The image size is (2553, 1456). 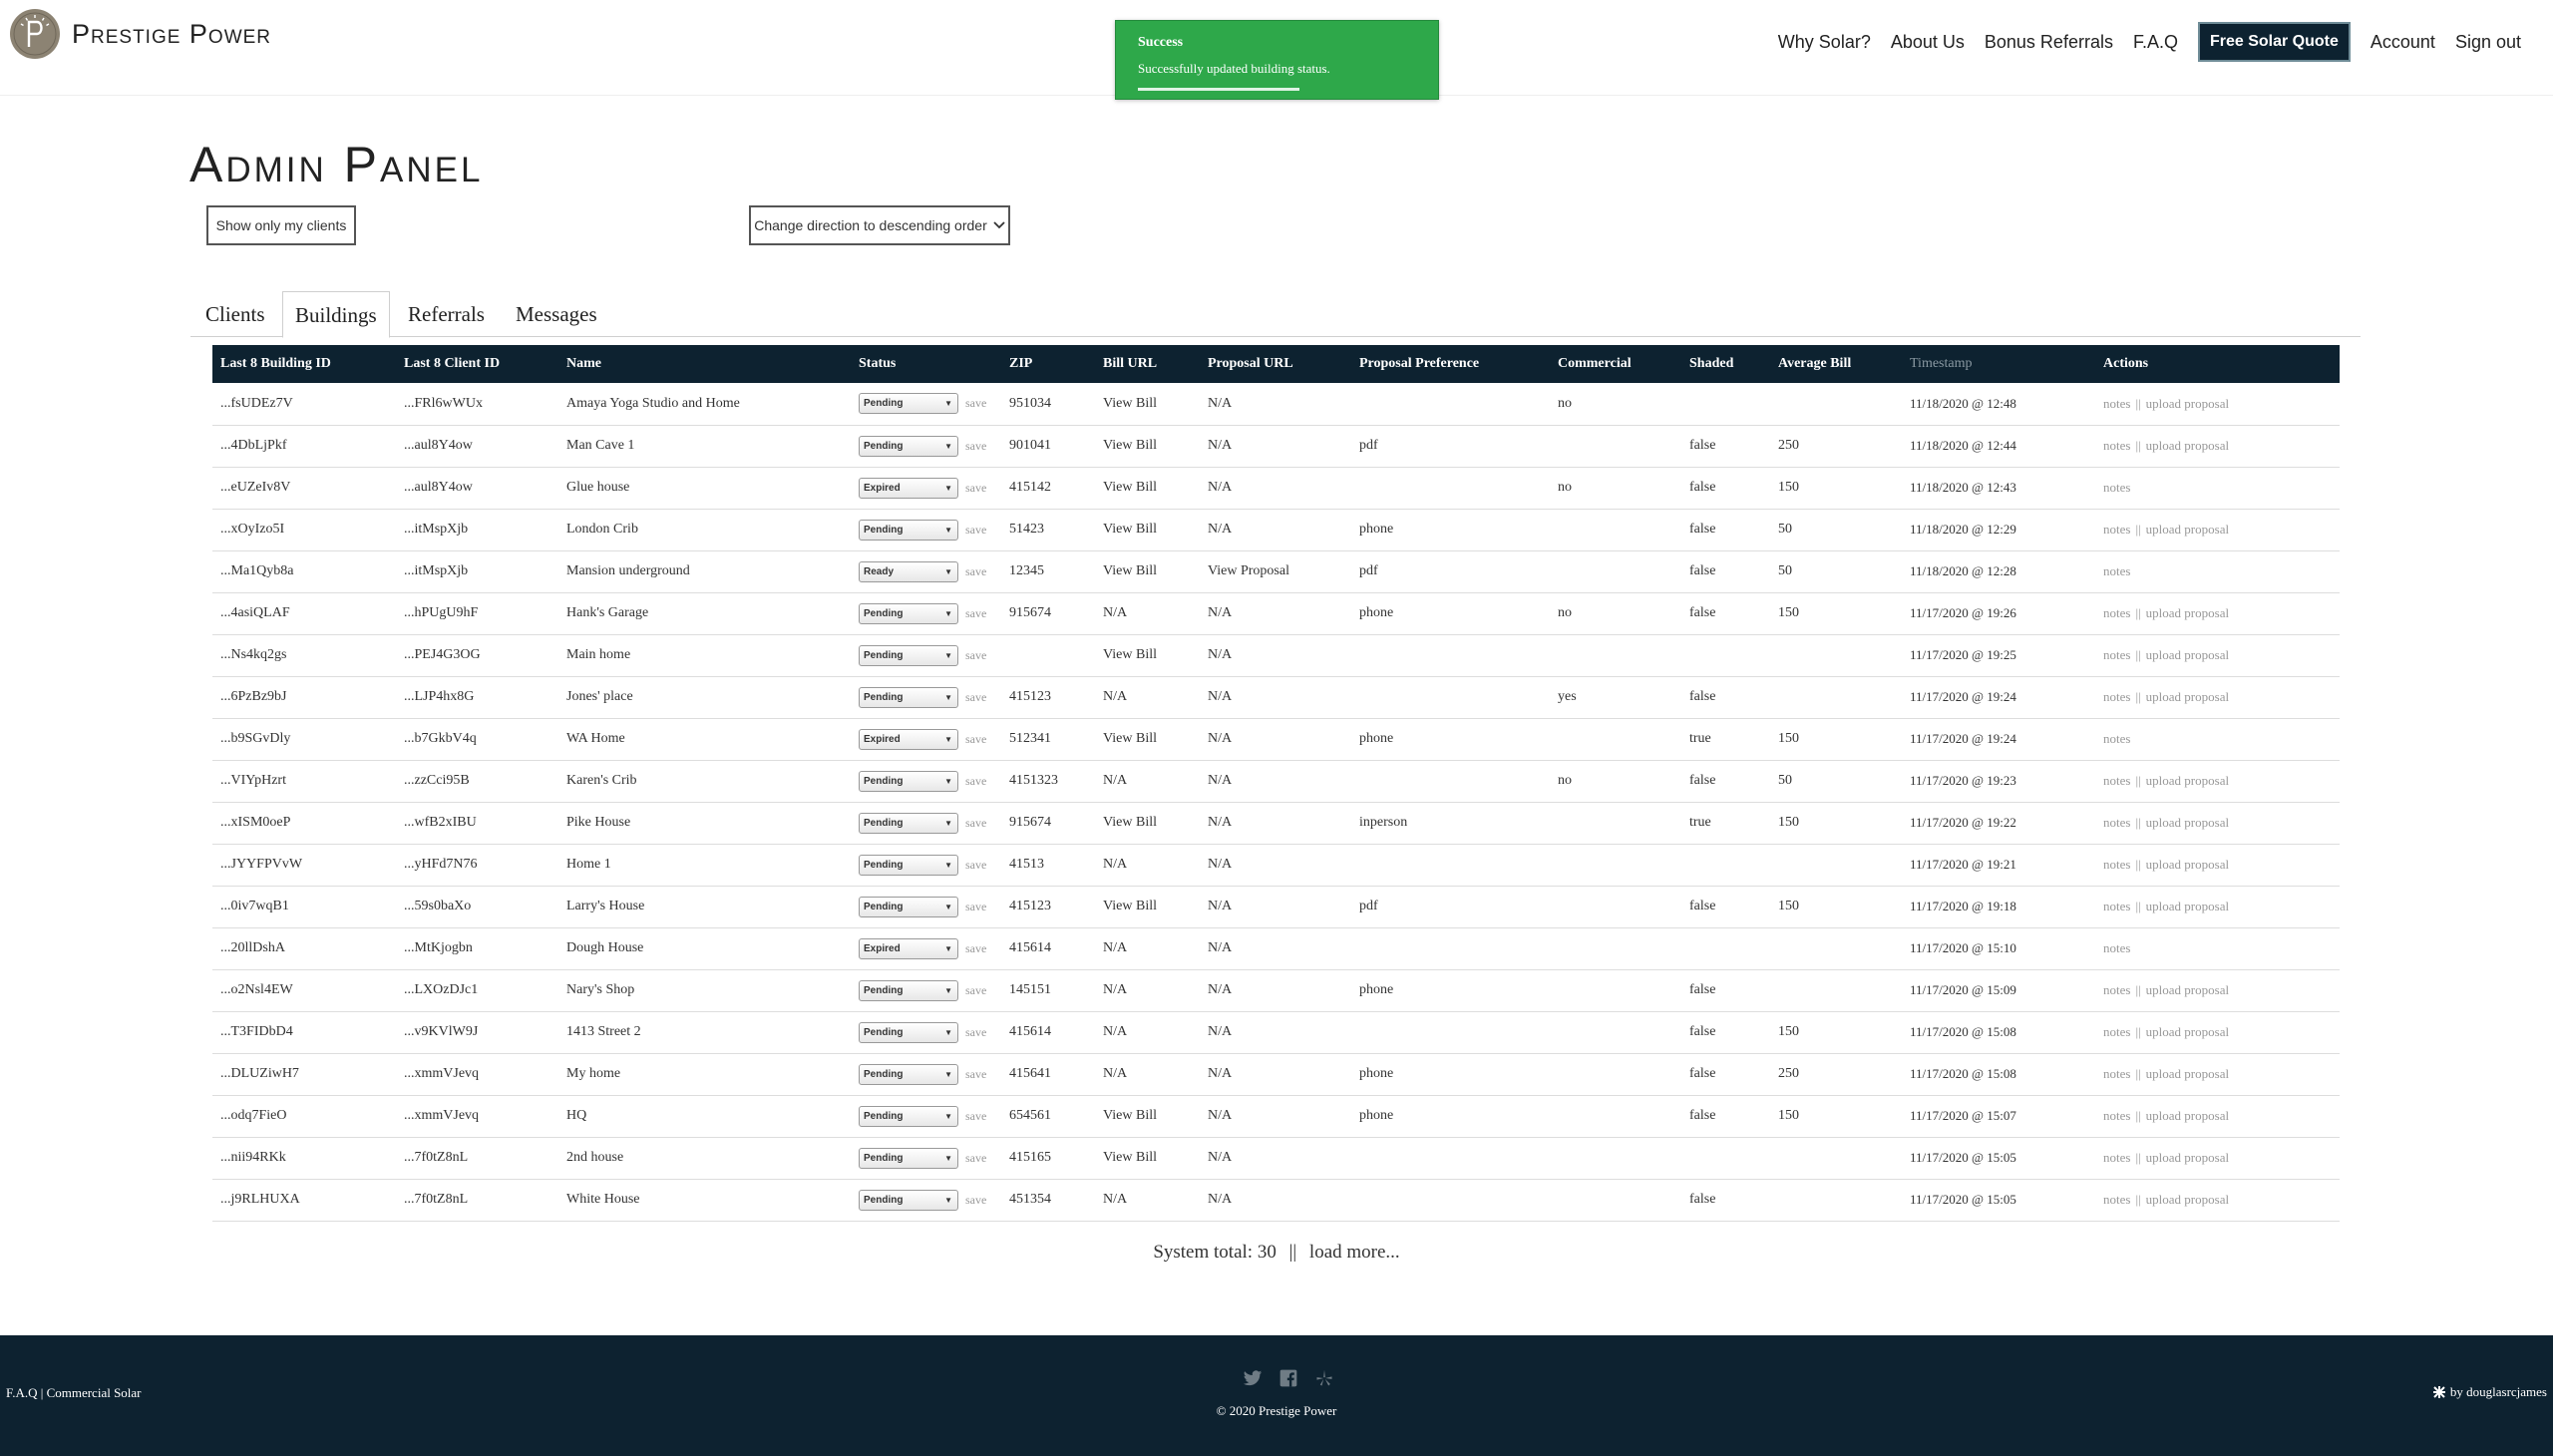 What do you see at coordinates (557, 314) in the screenshot?
I see `tab-messages: Messages` at bounding box center [557, 314].